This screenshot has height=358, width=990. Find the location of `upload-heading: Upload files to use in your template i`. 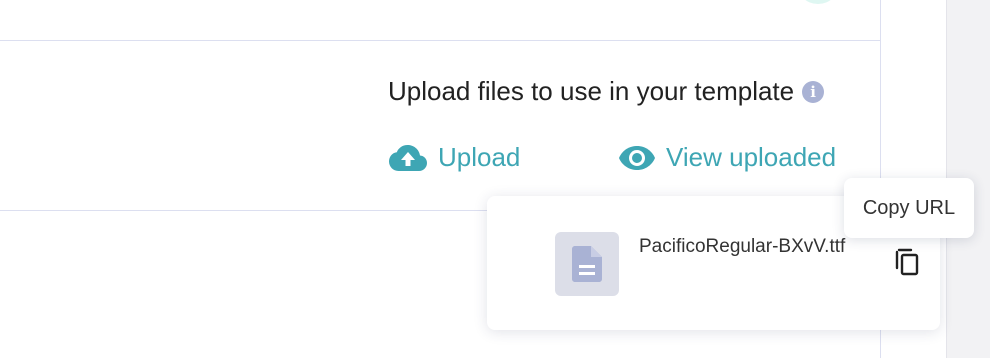

upload-heading: Upload files to use in your template i is located at coordinates (606, 91).